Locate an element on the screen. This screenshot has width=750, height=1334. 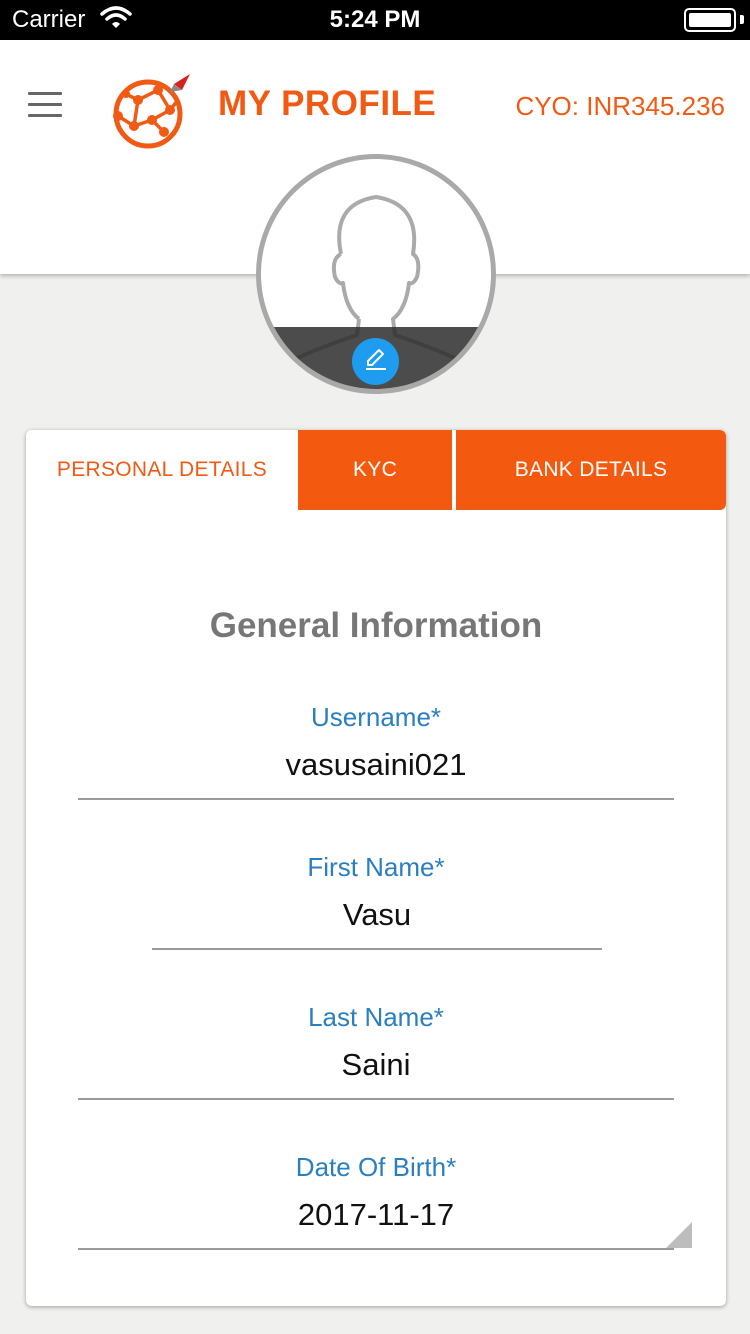
tab-personal-details: PERSONAL DETAILS is located at coordinates (162, 470).